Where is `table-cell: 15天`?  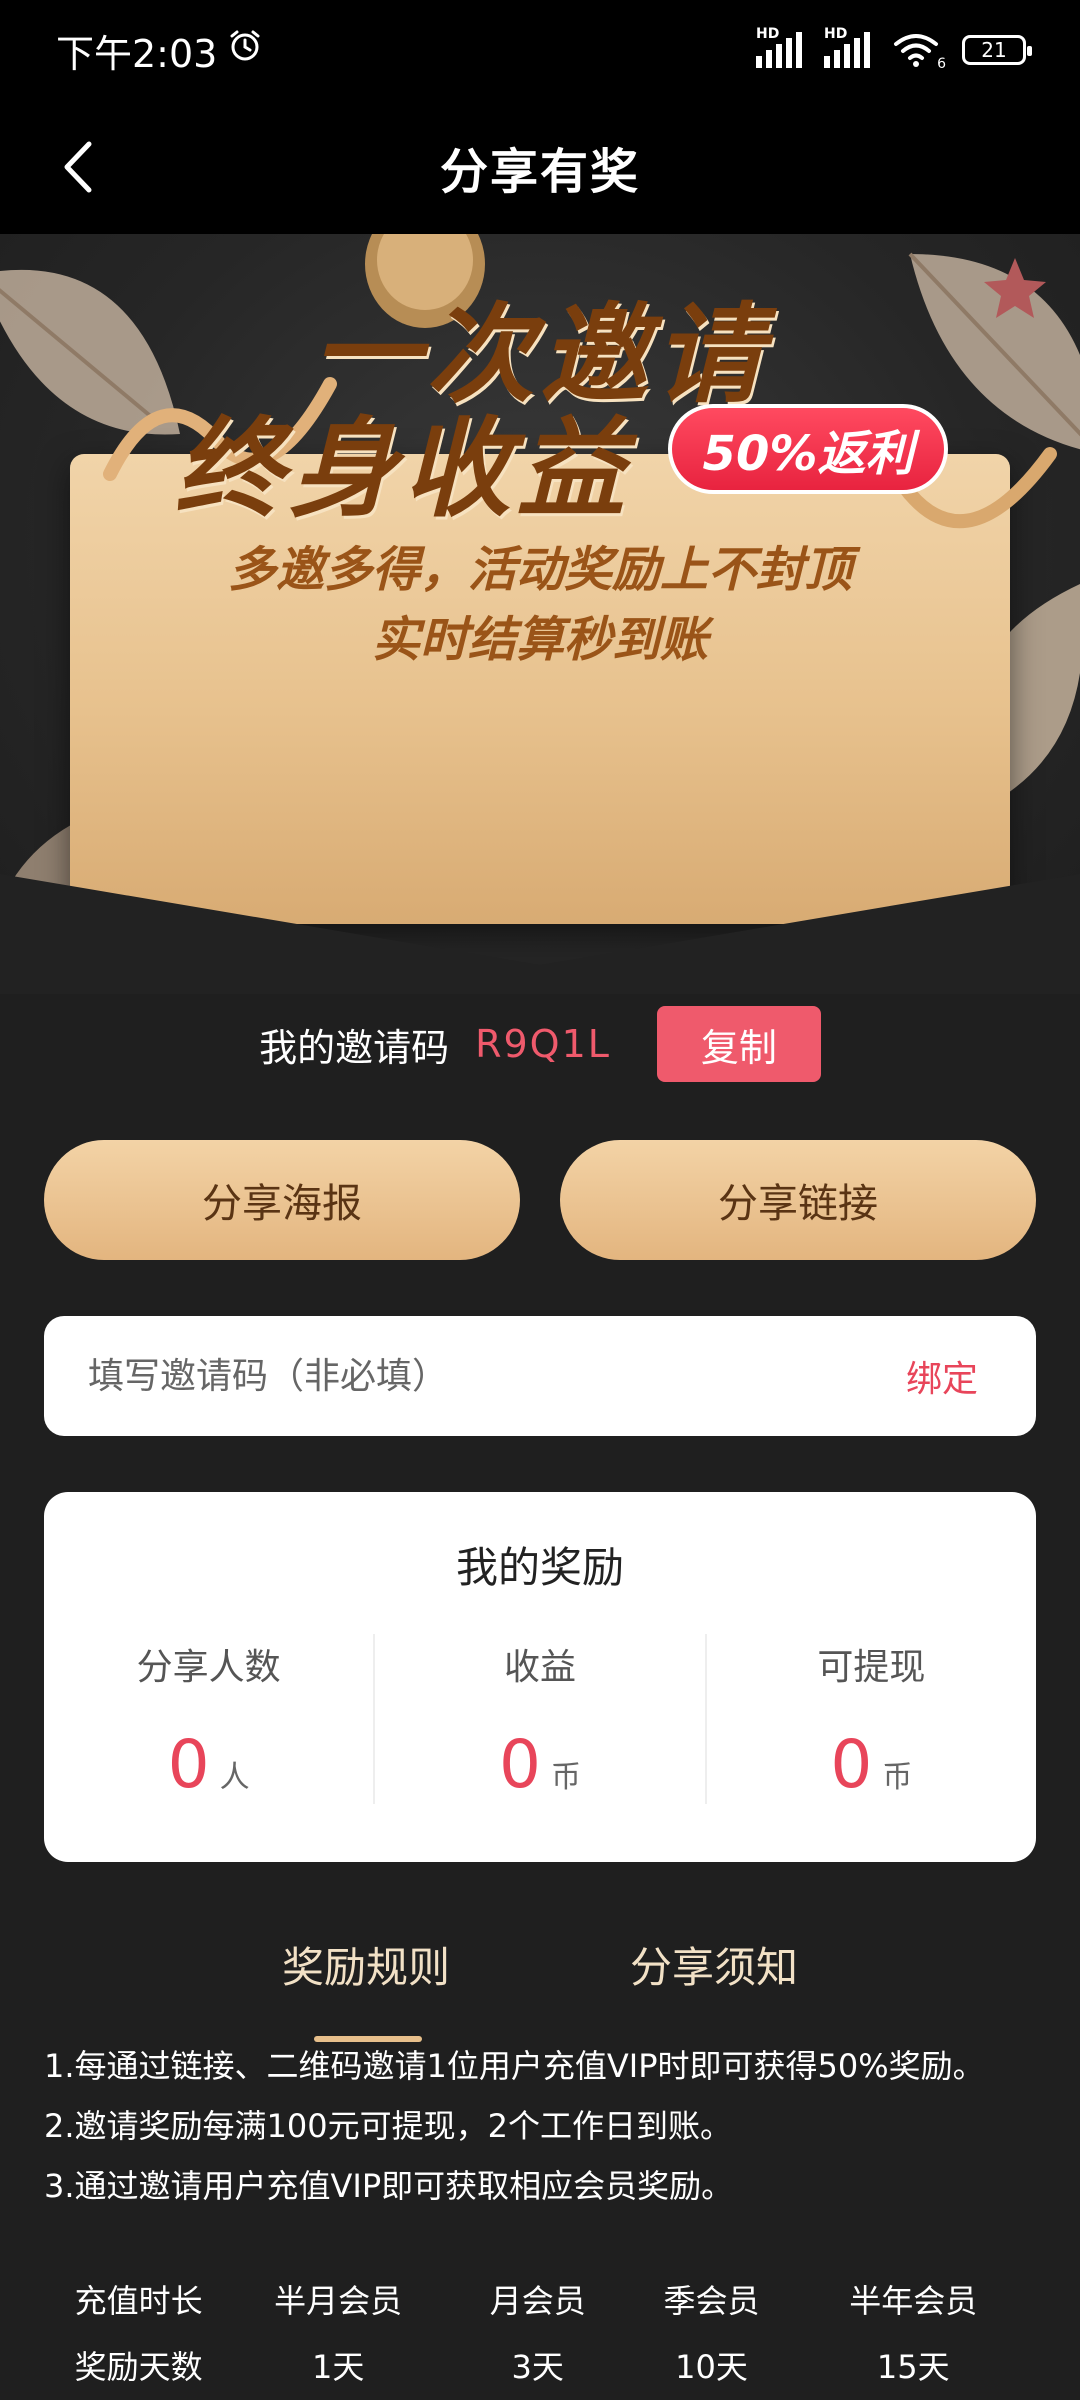 table-cell: 15天 is located at coordinates (913, 2367).